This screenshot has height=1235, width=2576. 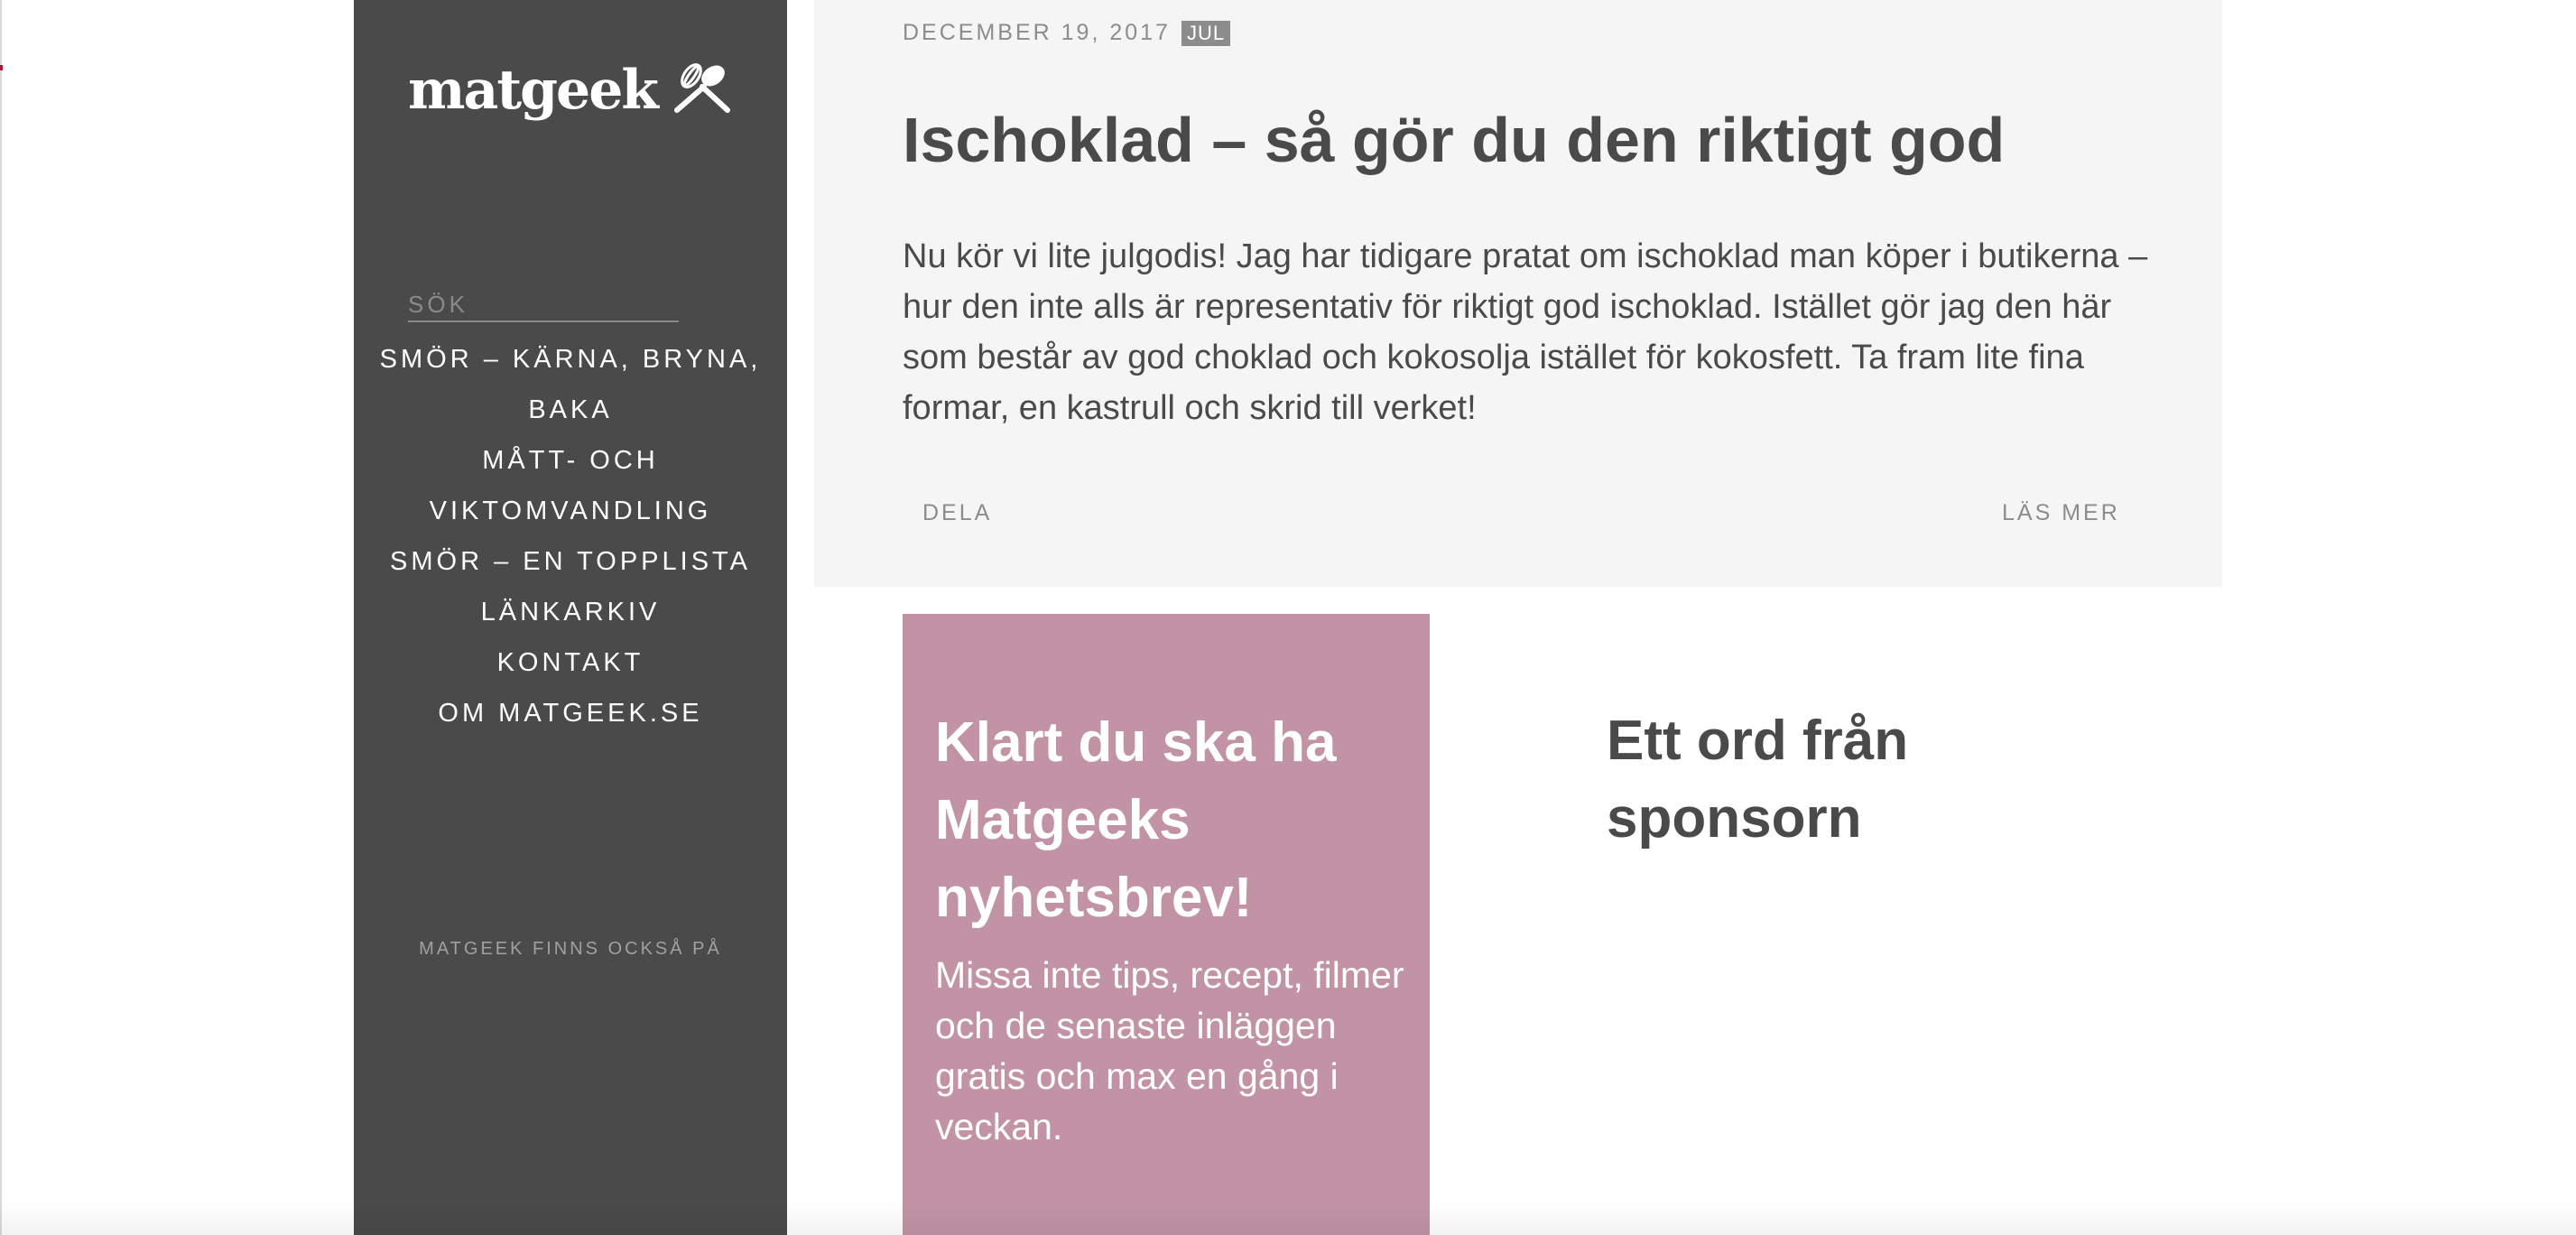 What do you see at coordinates (2061, 513) in the screenshot?
I see `read-more-link: LÄS MER` at bounding box center [2061, 513].